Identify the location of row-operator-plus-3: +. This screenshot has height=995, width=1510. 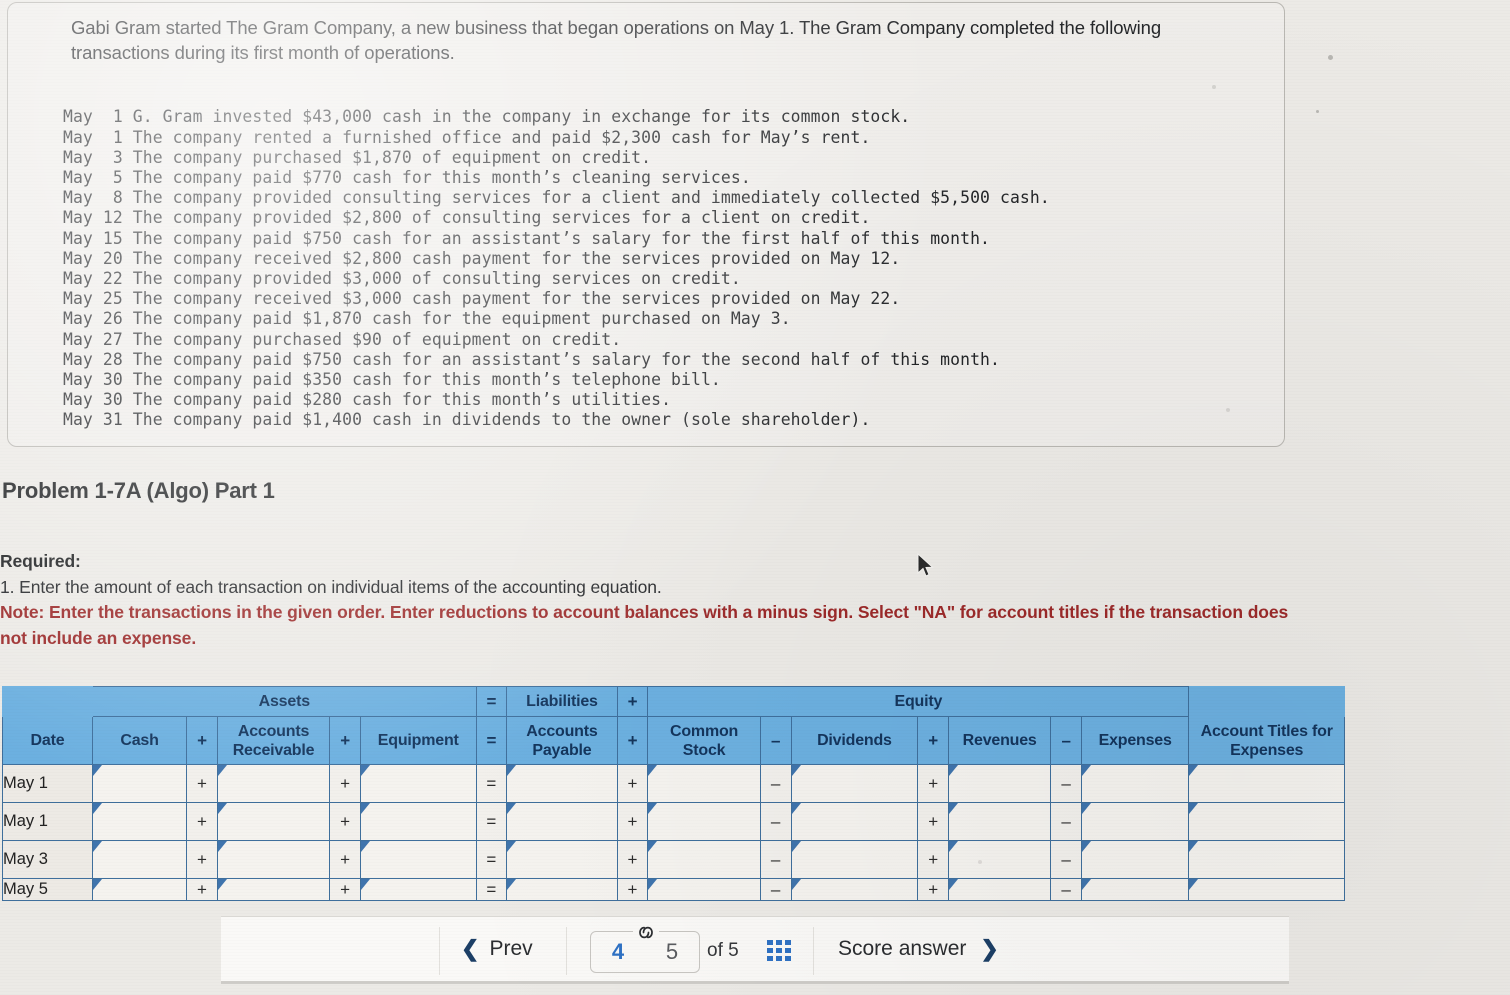
(632, 783).